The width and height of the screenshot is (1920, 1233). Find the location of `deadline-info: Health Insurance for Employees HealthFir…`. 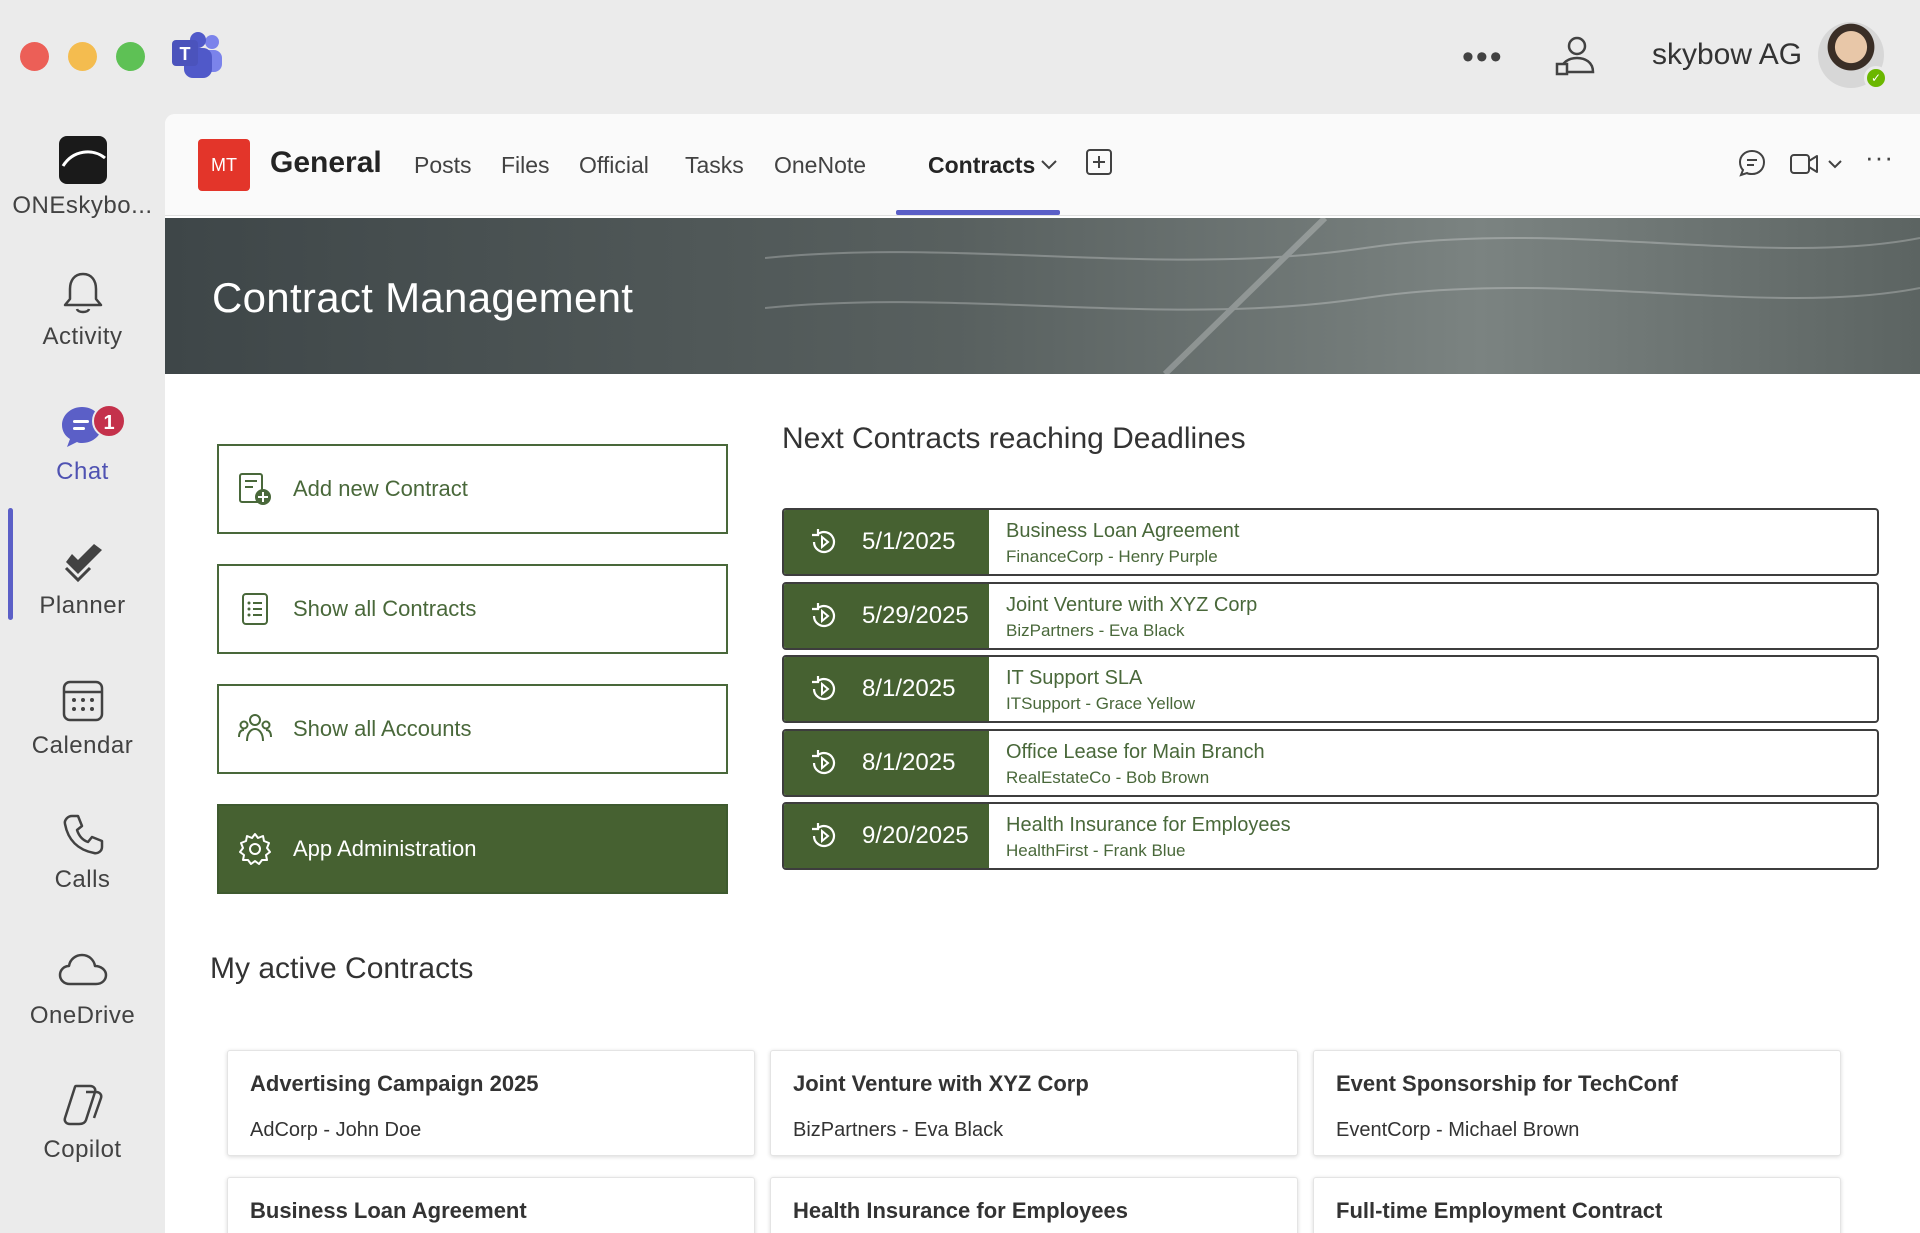

deadline-info: Health Insurance for Employees HealthFir… is located at coordinates (1140, 836).